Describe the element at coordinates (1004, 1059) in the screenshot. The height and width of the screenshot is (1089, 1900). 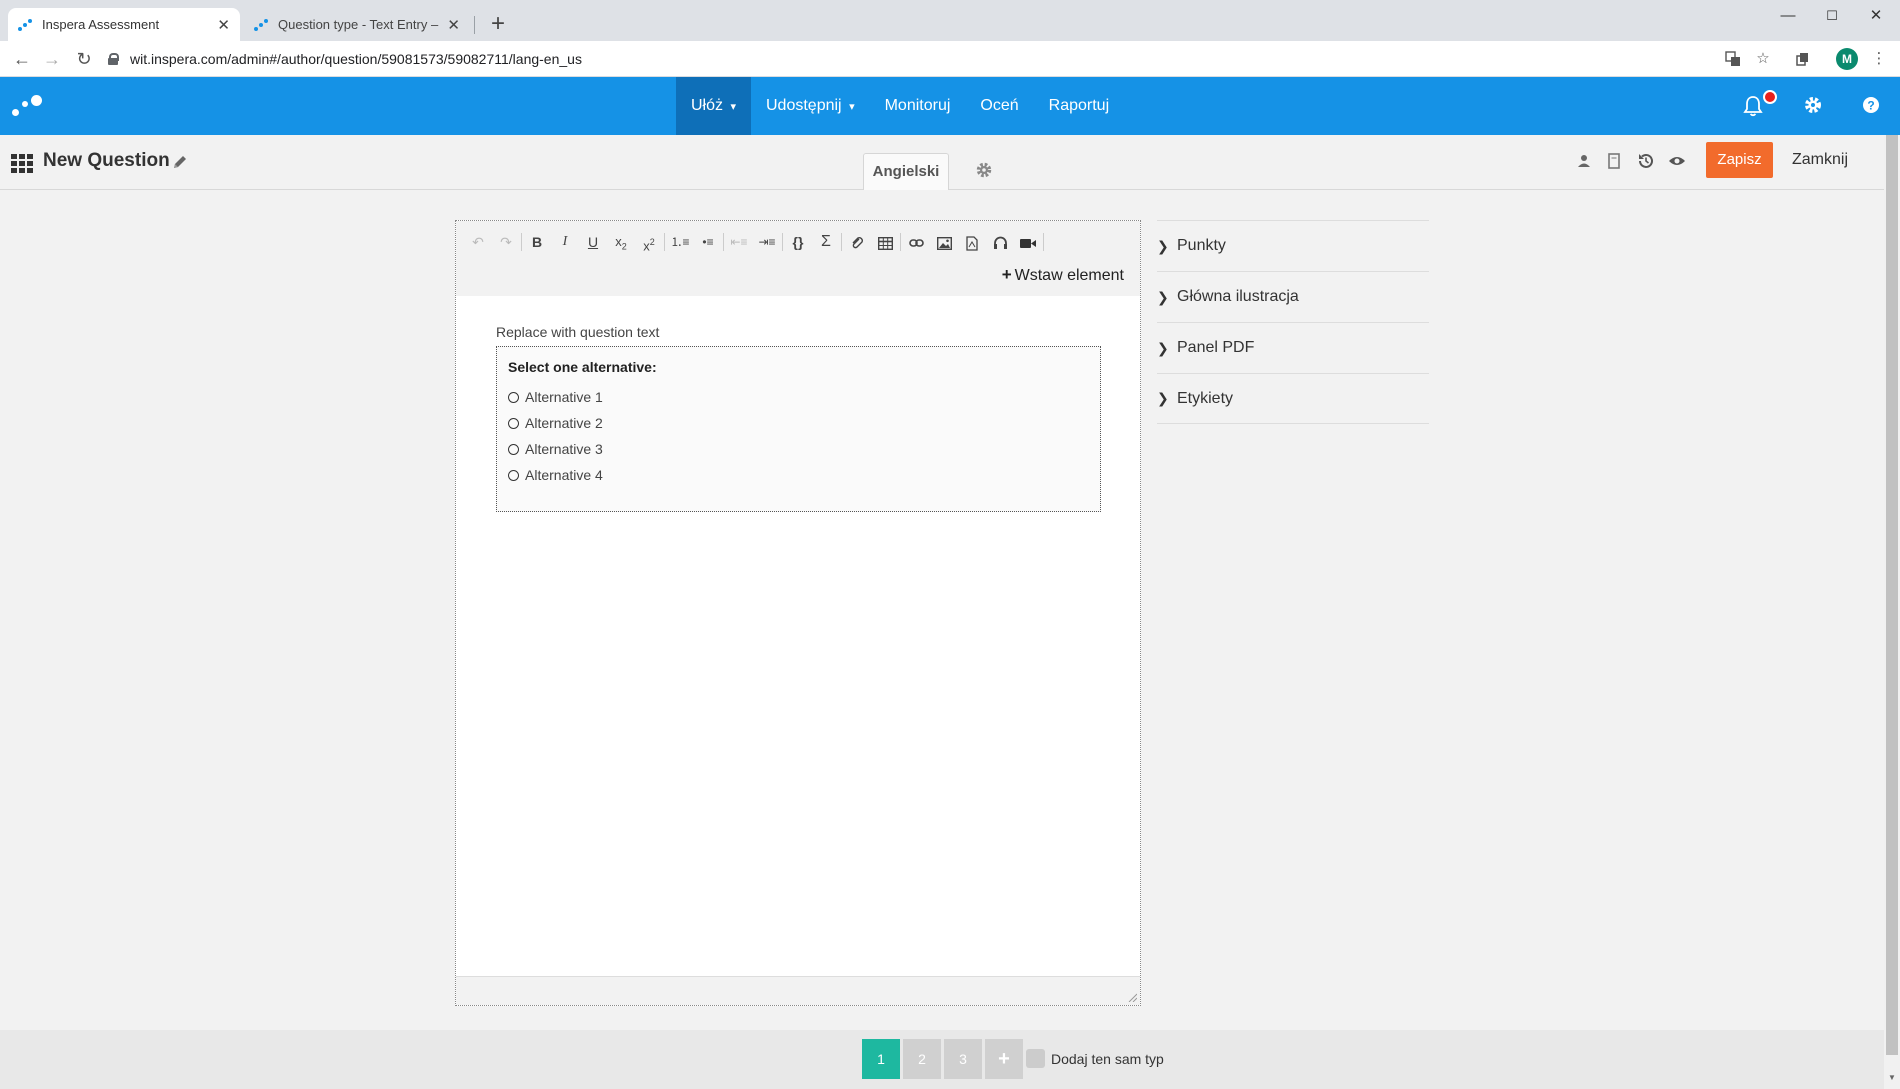
I see `add-page-button: +` at that location.